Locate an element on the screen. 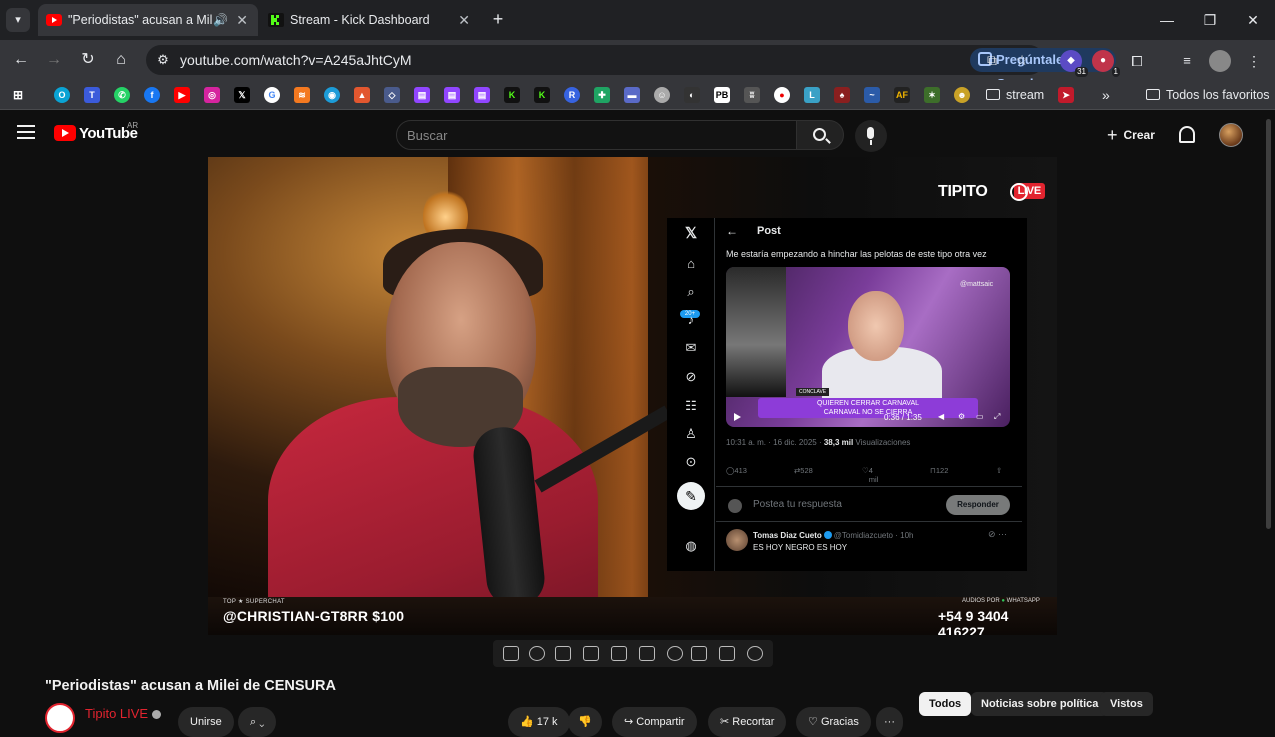 This screenshot has height=737, width=1275. gear-icon is located at coordinates (755, 653).